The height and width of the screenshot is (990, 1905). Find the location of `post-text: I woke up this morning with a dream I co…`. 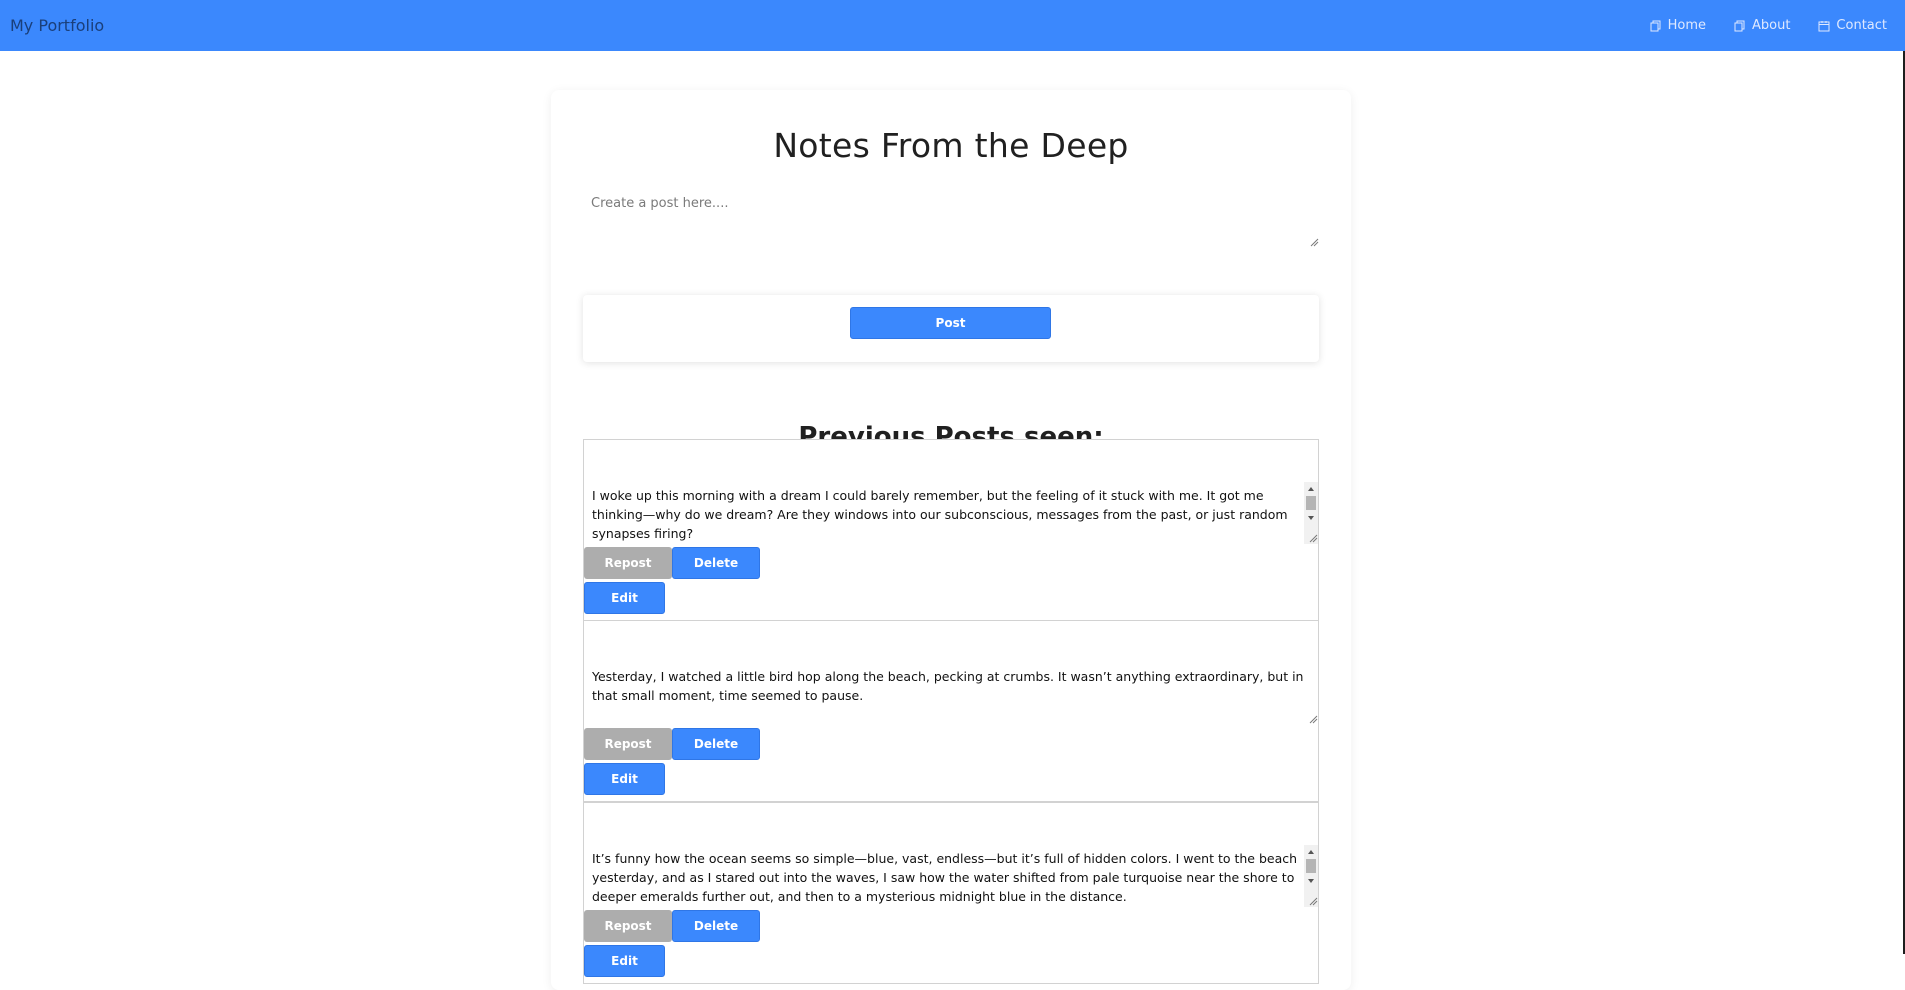

post-text: I woke up this morning with a dream I co… is located at coordinates (949, 516).